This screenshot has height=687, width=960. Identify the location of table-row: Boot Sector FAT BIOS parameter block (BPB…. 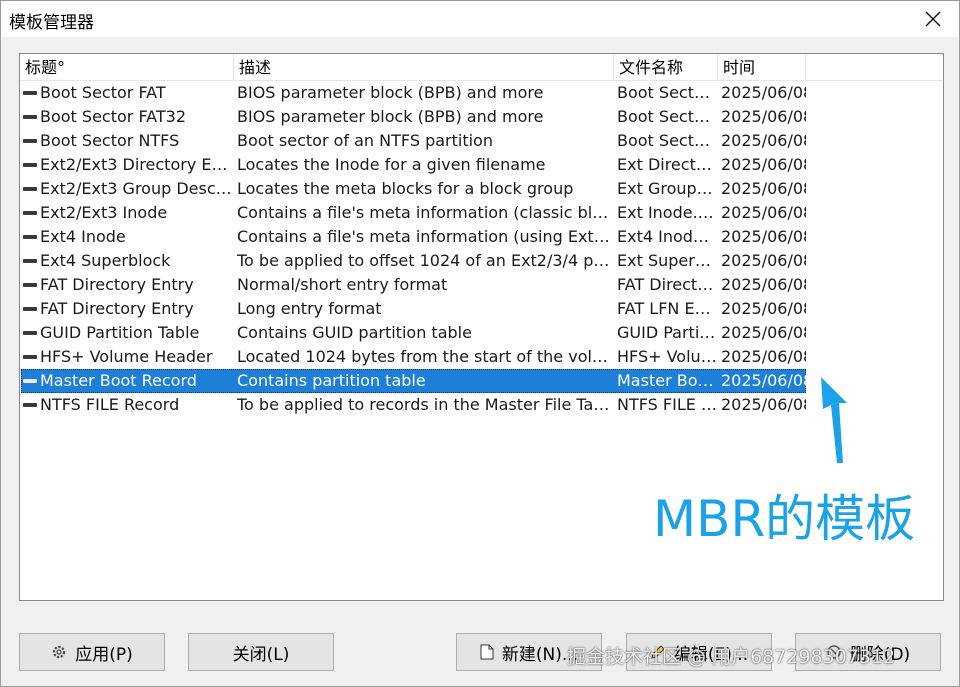
(481, 93).